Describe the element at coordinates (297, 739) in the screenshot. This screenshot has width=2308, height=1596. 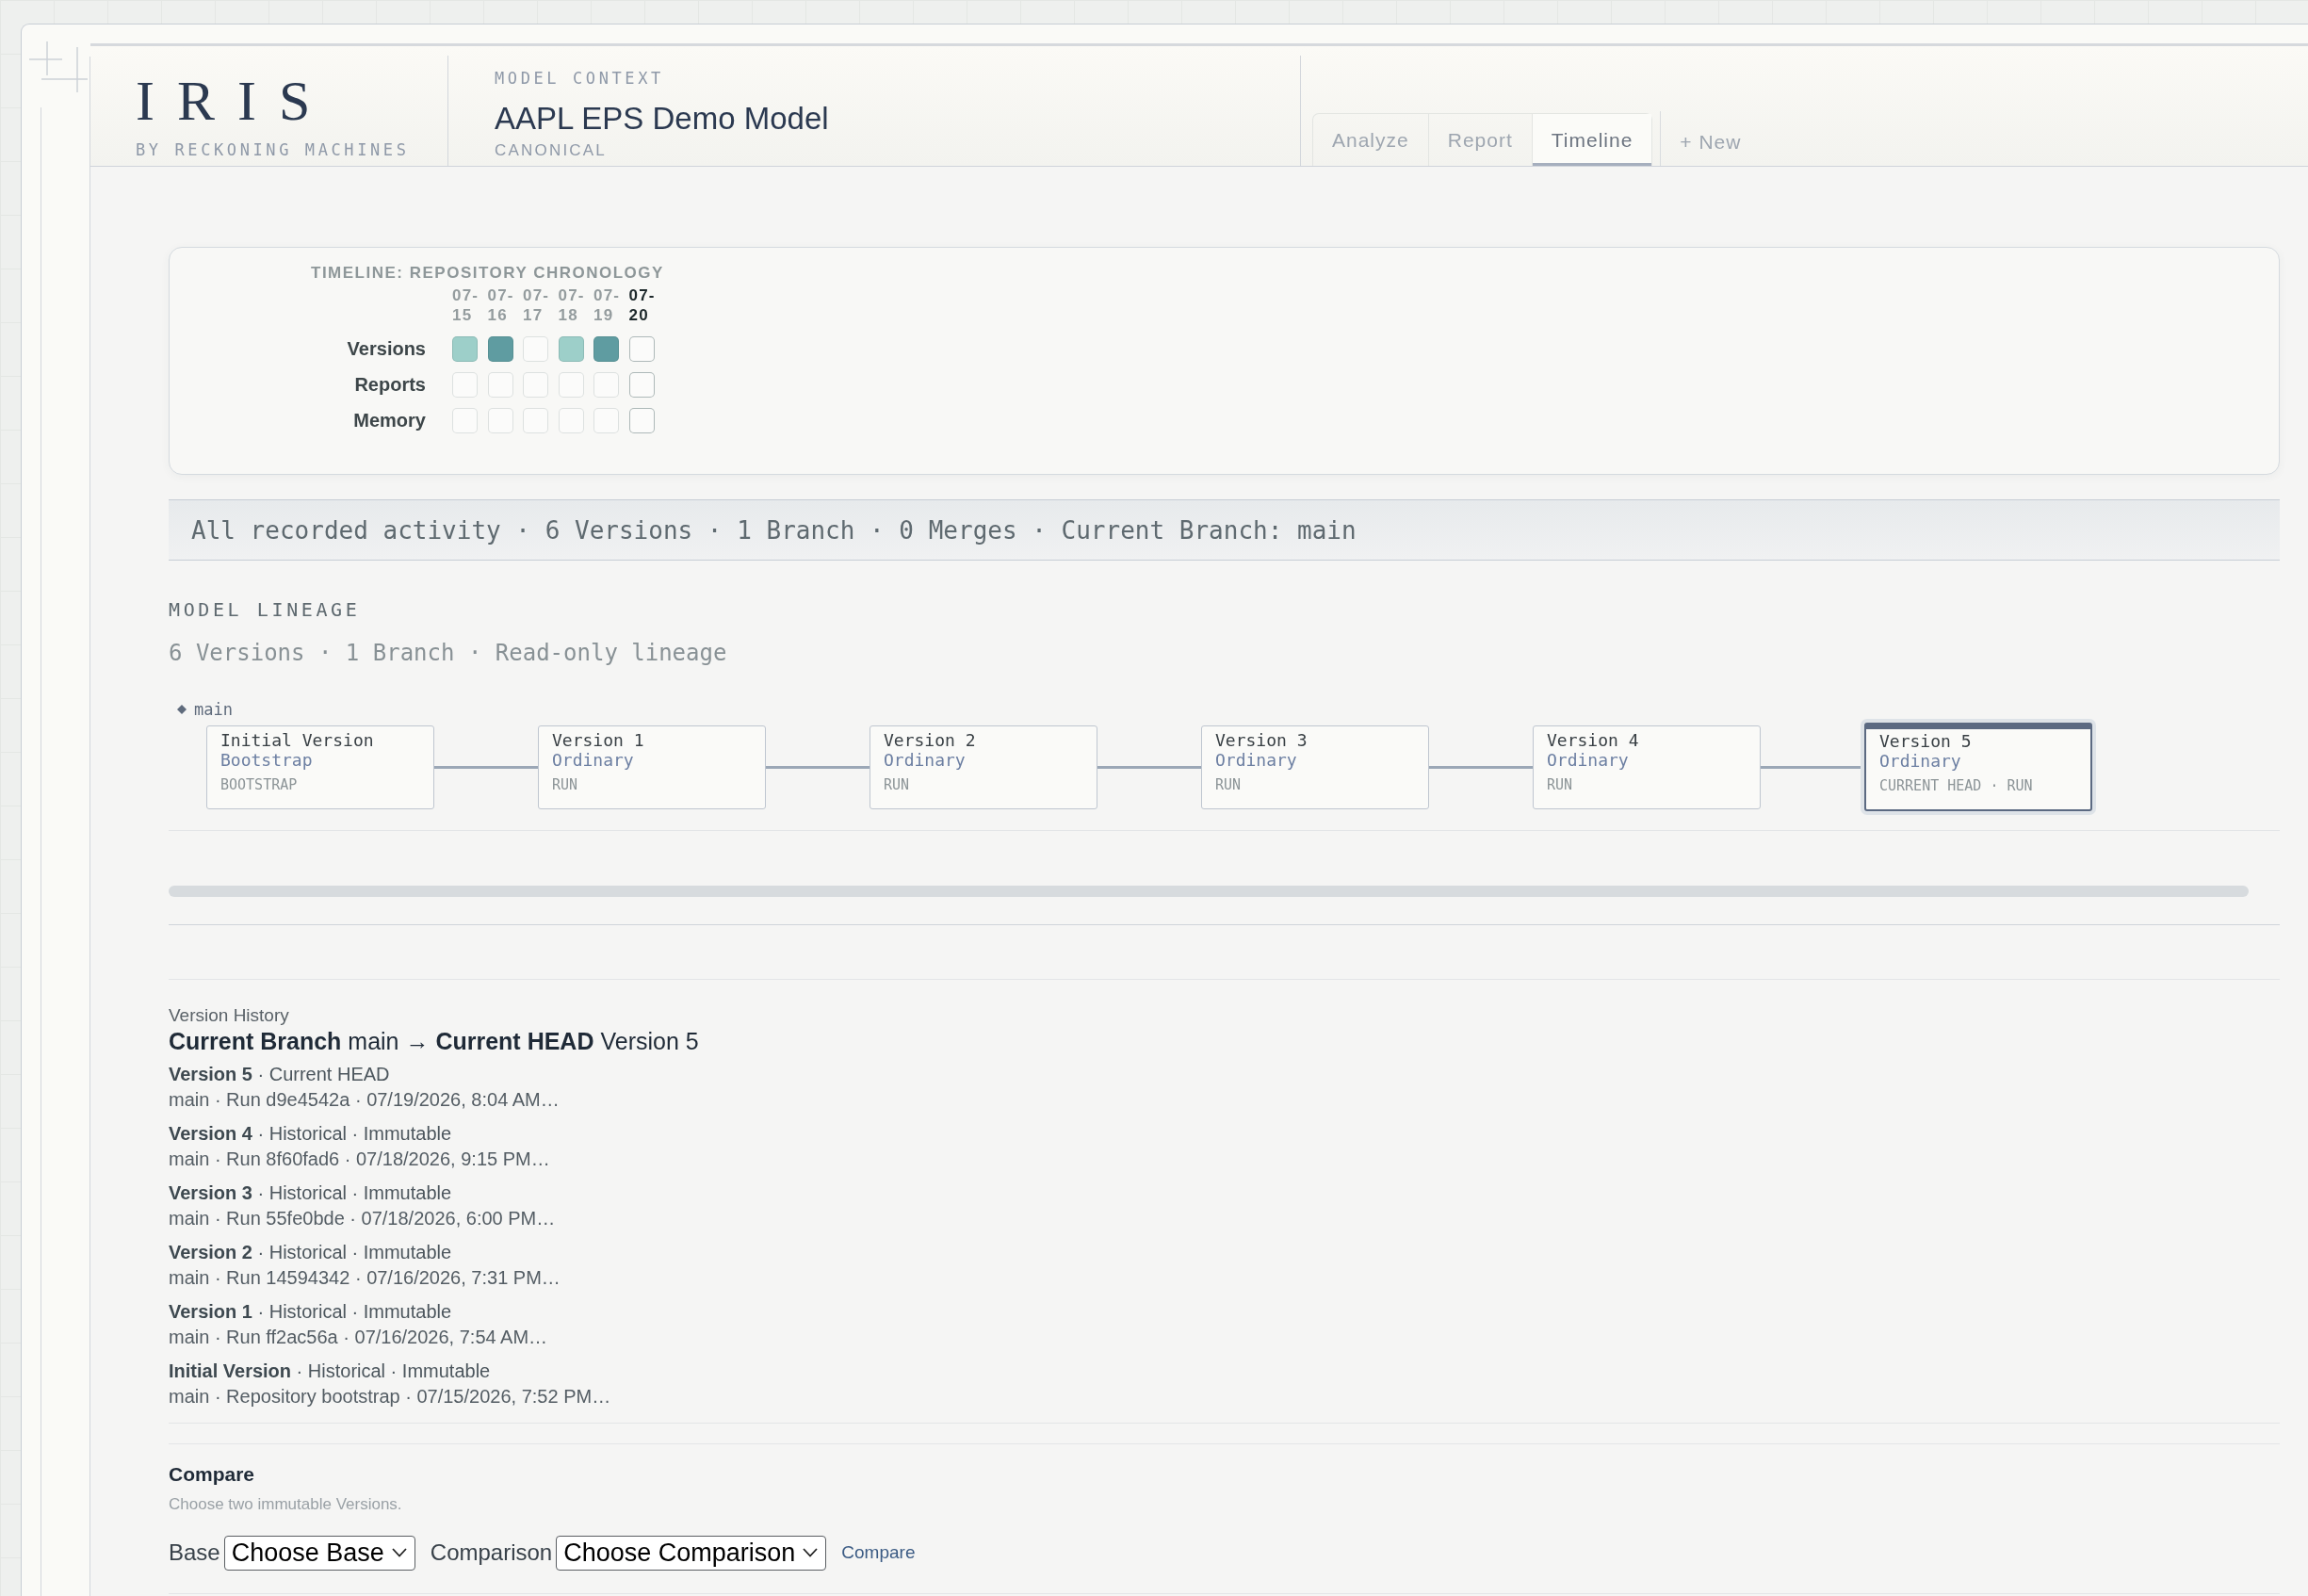
I see `node-title: Initial Version` at that location.